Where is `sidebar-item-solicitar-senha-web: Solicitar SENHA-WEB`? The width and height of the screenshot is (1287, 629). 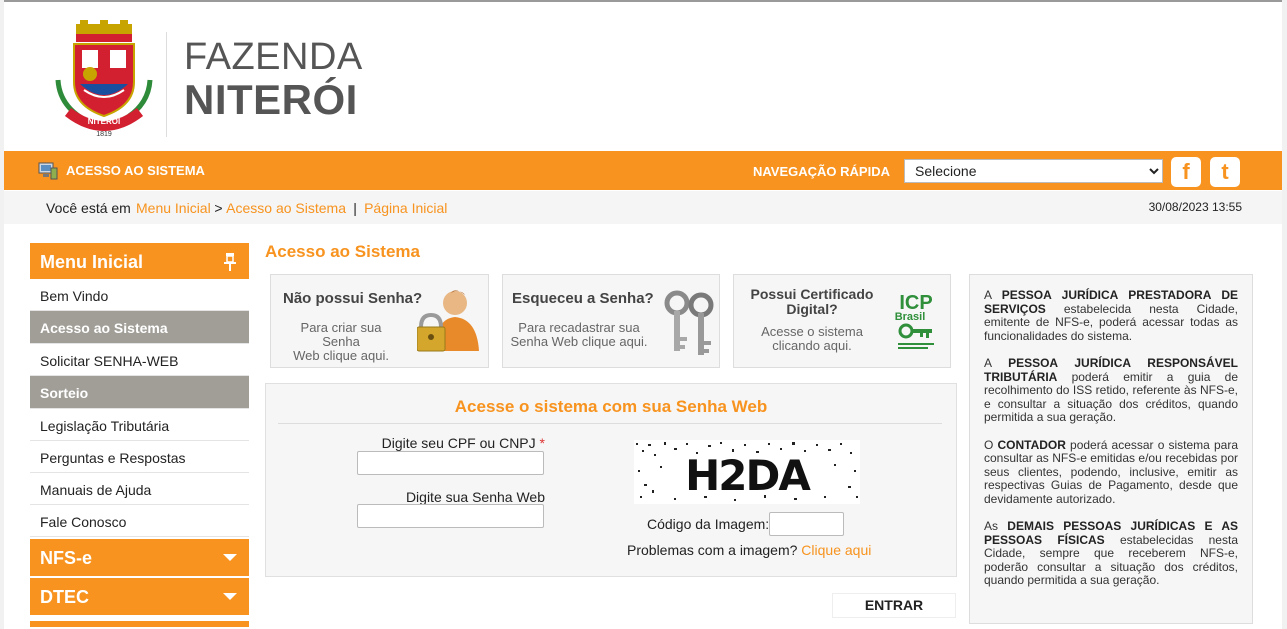 sidebar-item-solicitar-senha-web: Solicitar SENHA-WEB is located at coordinates (139, 360).